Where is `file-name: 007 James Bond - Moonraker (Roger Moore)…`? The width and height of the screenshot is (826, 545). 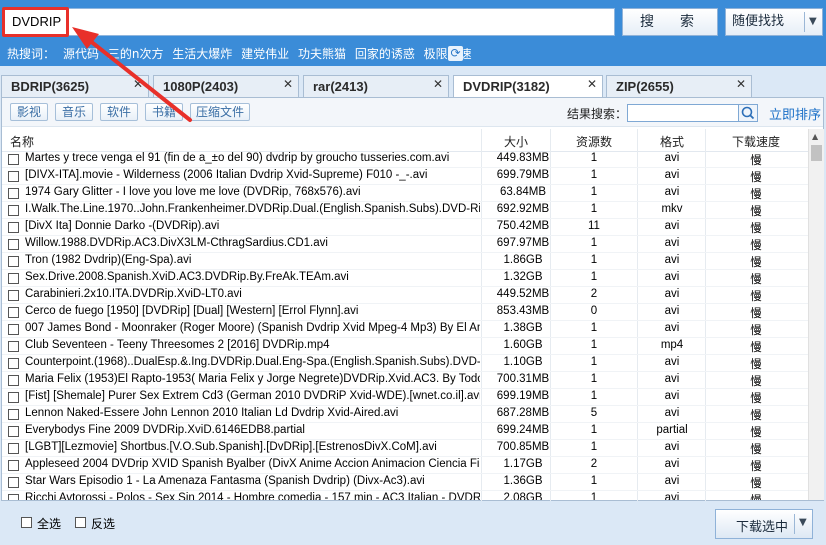 file-name: 007 James Bond - Moonraker (Roger Moore)… is located at coordinates (252, 328).